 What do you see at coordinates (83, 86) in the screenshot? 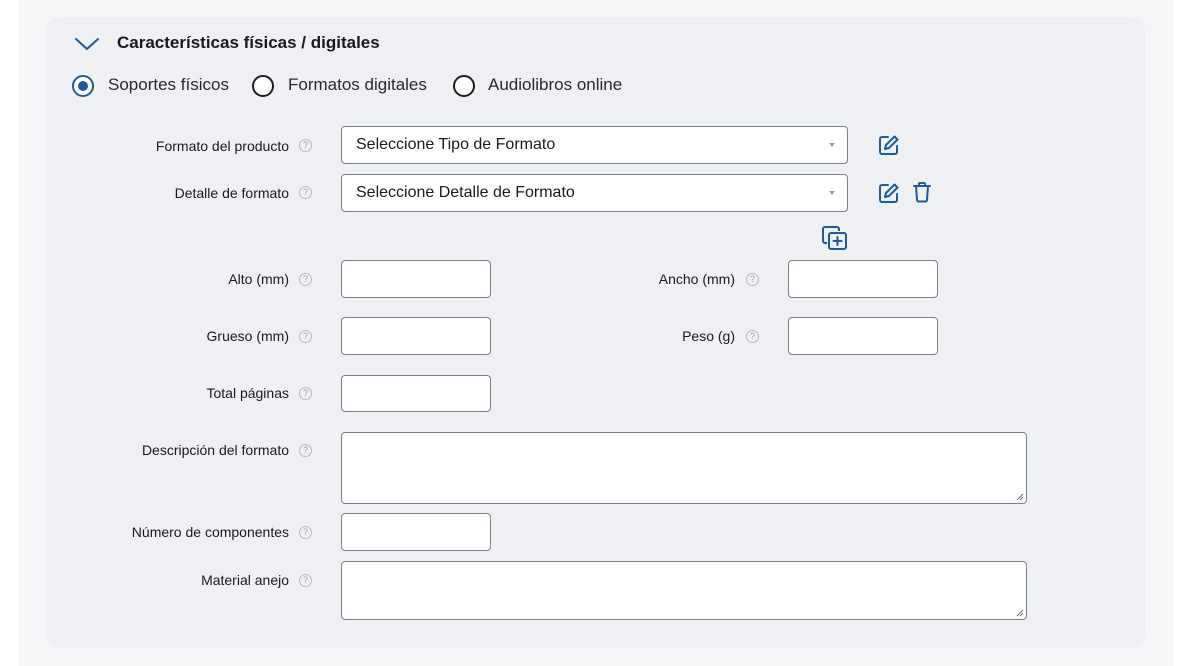
I see `radio-soportes-fisicos` at bounding box center [83, 86].